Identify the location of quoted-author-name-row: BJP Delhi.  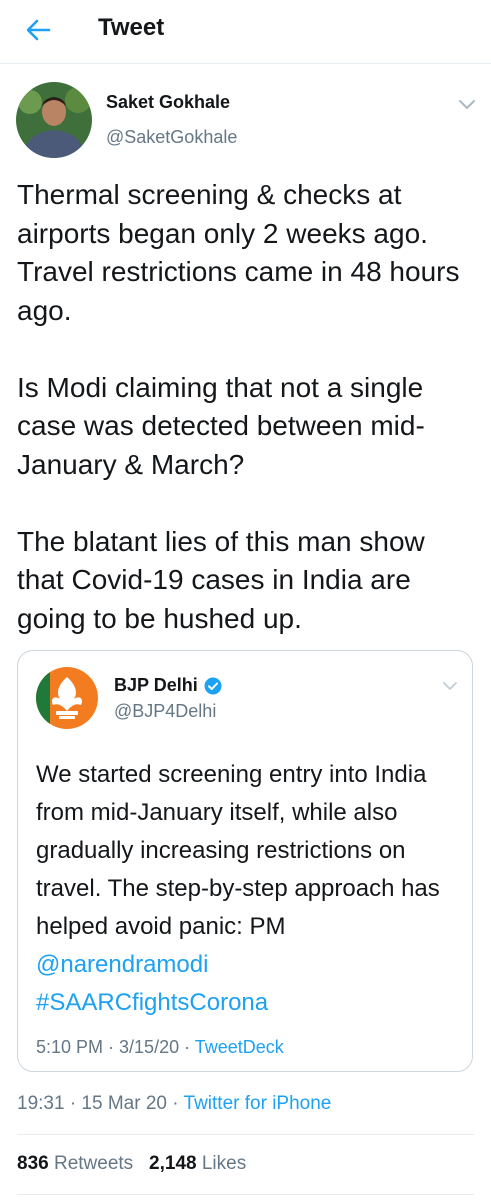
(168, 685).